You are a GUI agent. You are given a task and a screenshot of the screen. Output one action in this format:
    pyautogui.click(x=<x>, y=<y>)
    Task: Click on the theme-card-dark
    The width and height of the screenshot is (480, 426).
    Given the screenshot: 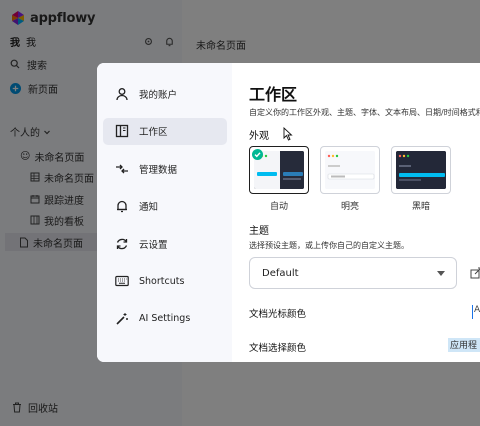 What is the action you would take?
    pyautogui.click(x=421, y=170)
    